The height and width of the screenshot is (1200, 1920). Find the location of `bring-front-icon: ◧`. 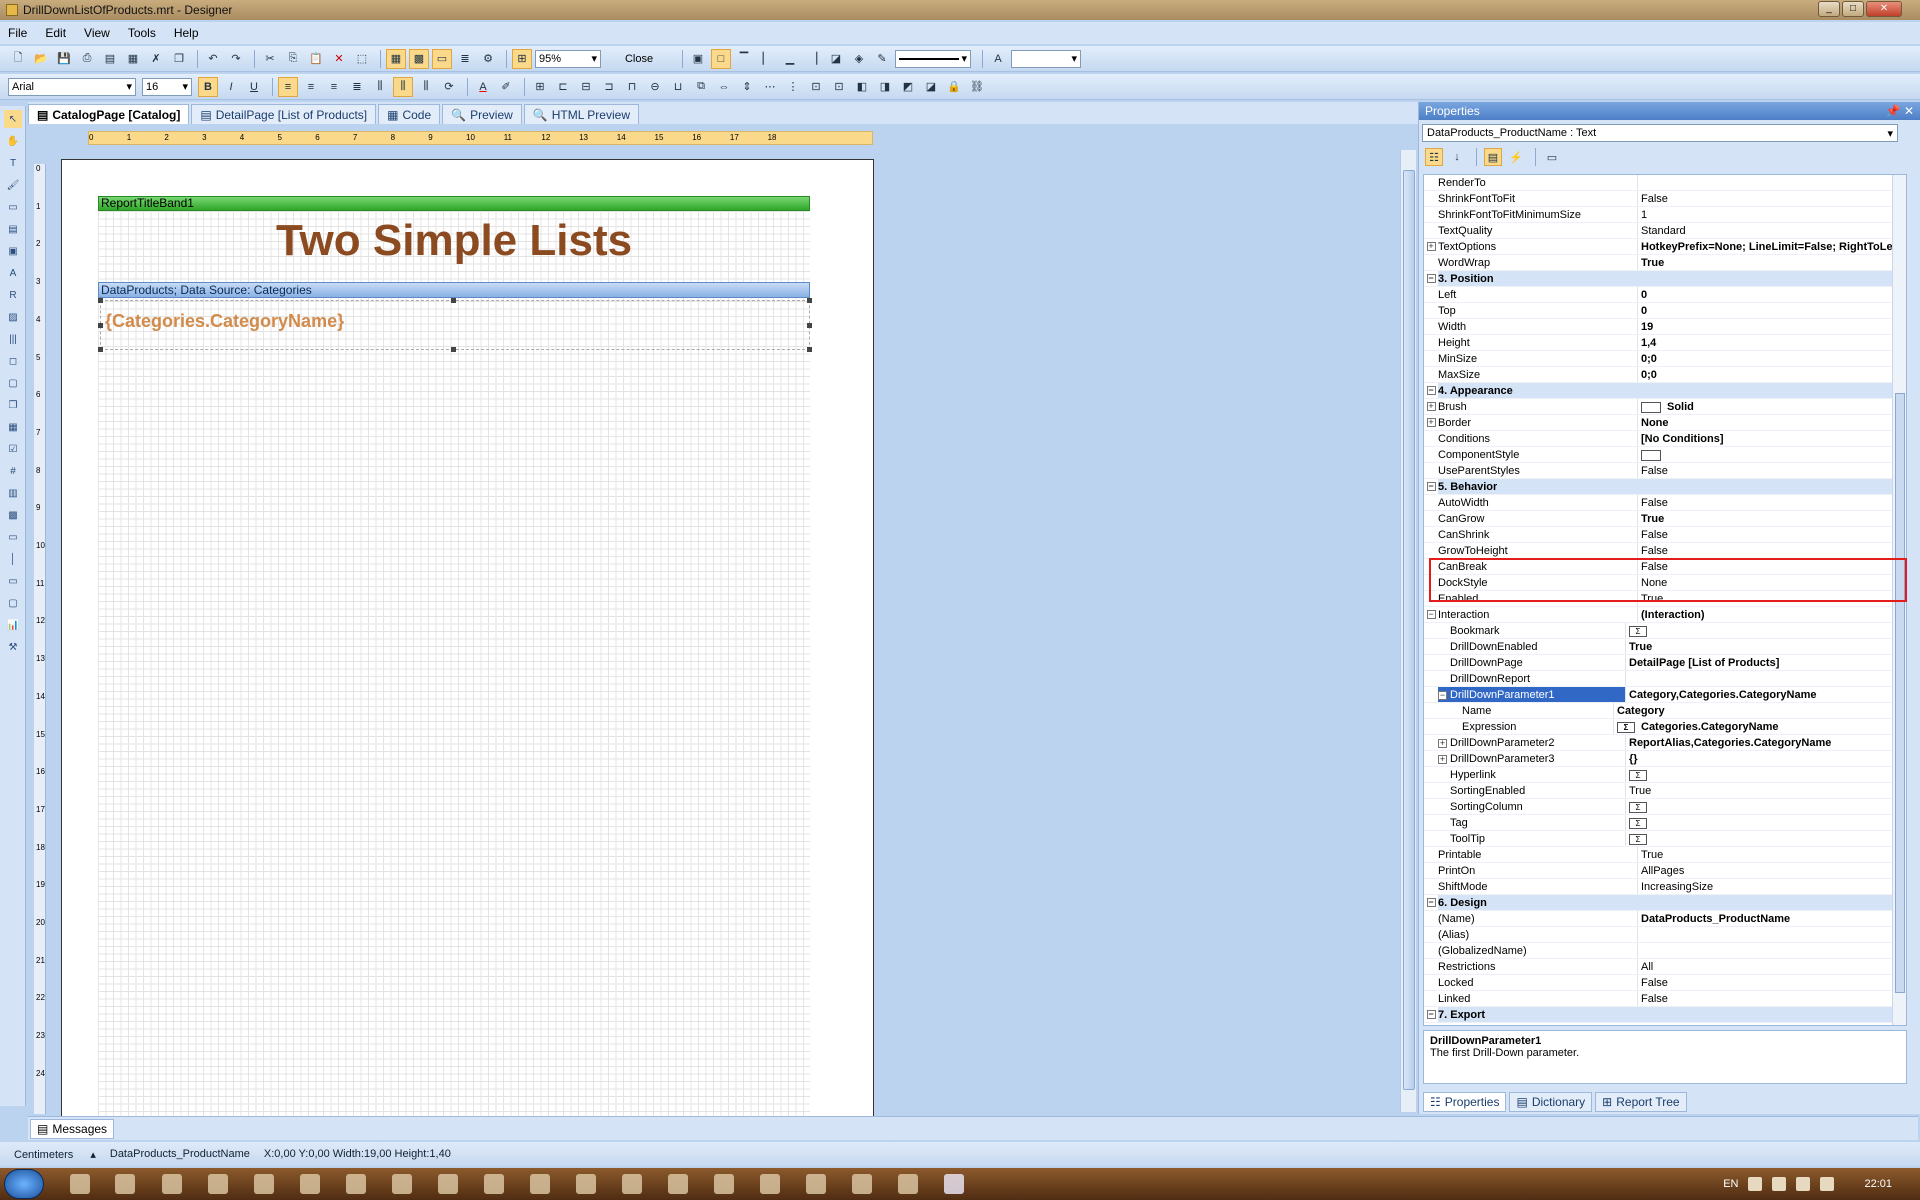

bring-front-icon: ◧ is located at coordinates (862, 87).